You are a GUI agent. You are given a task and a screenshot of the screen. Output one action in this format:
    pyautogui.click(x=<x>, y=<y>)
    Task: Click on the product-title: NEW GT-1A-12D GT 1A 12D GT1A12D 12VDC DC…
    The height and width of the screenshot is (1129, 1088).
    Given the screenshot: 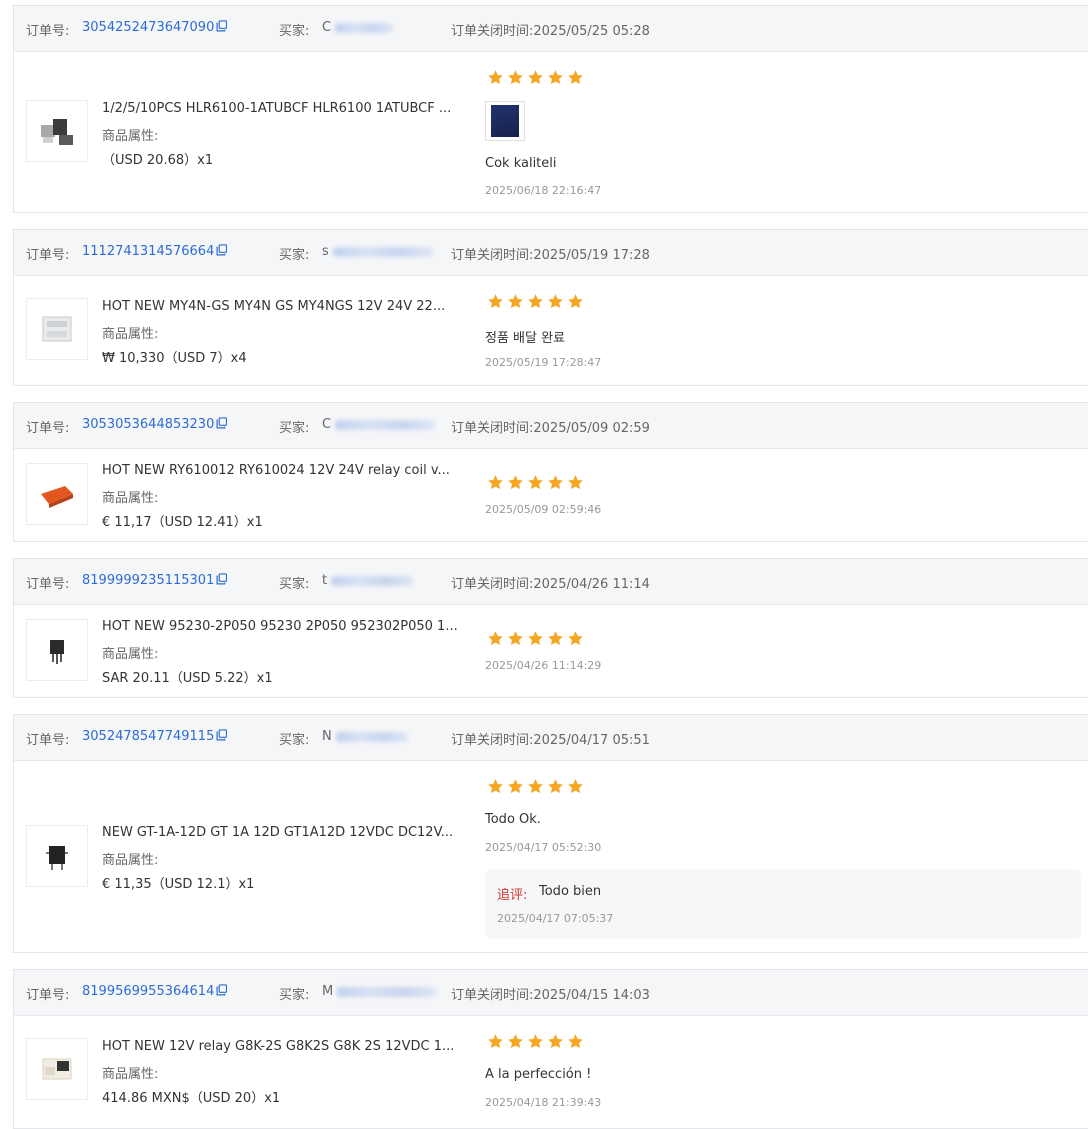 What is the action you would take?
    pyautogui.click(x=277, y=832)
    